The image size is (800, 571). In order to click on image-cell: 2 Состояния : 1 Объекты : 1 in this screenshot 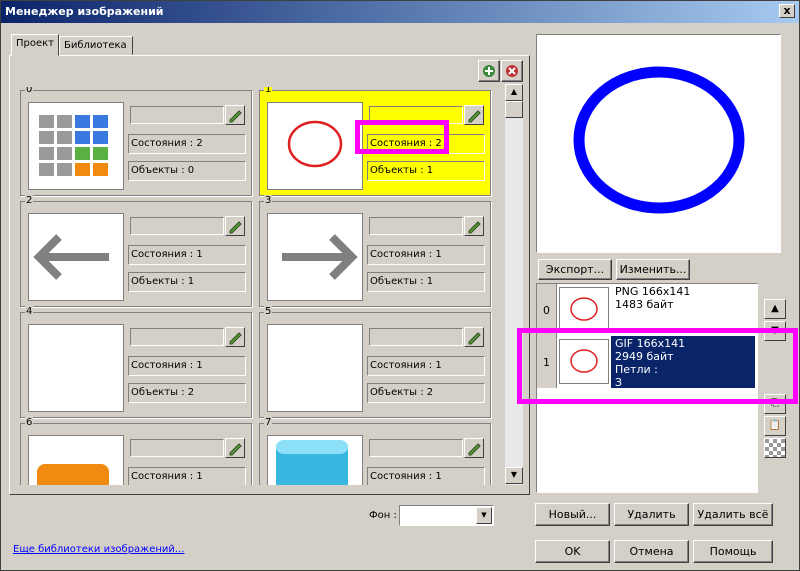, I will do `click(136, 251)`.